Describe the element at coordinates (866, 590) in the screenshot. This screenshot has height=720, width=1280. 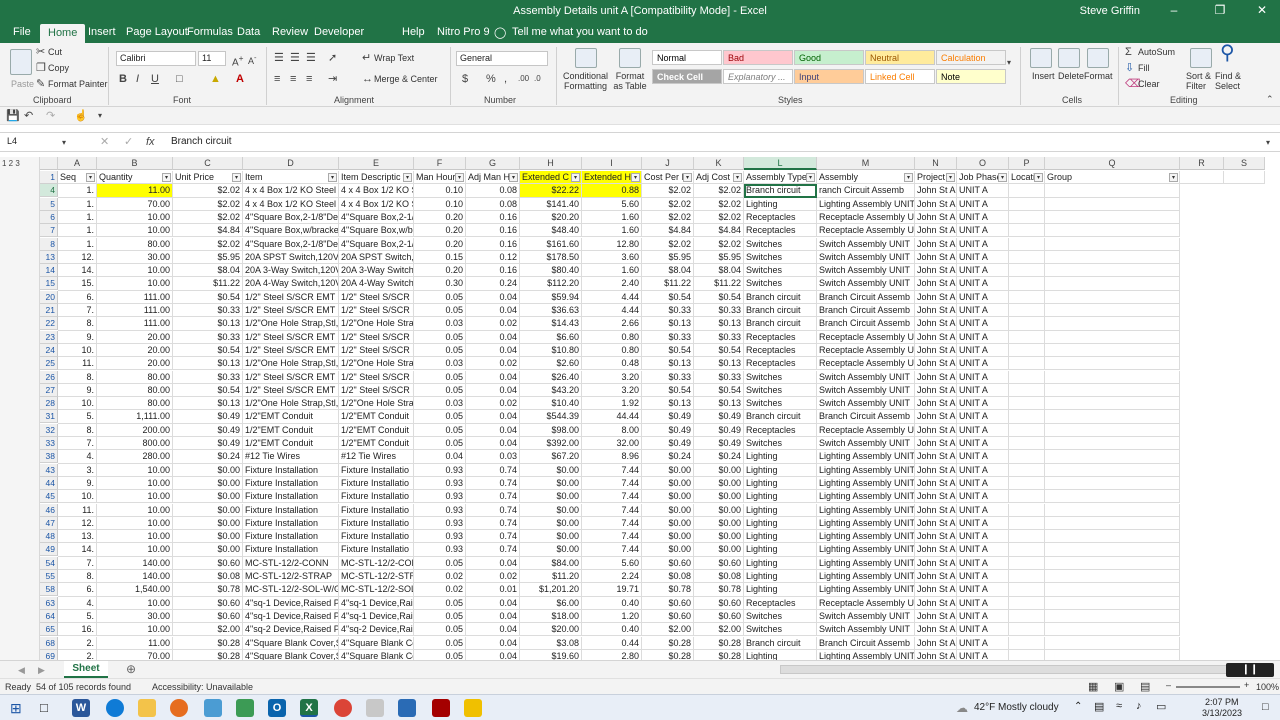
I see `table-cell: Lighting Assembly UNIT` at that location.